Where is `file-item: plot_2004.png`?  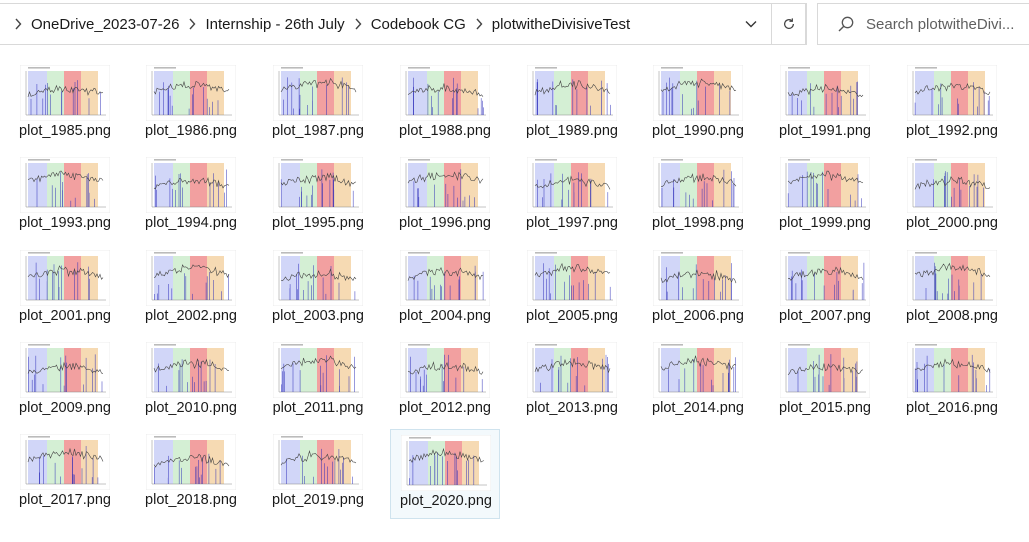
file-item: plot_2004.png is located at coordinates (445, 290).